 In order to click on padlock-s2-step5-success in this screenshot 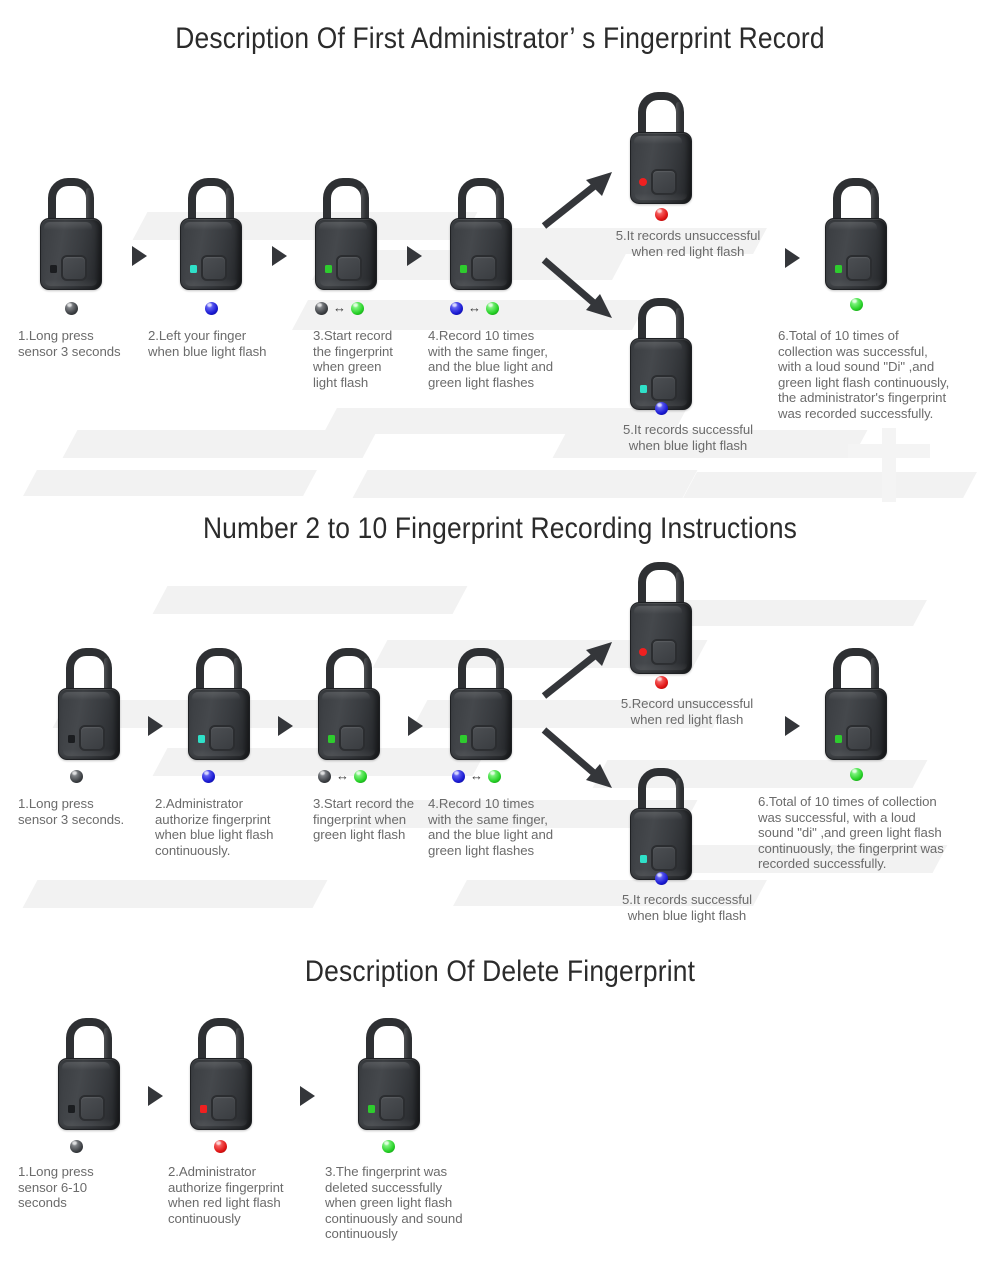, I will do `click(661, 824)`.